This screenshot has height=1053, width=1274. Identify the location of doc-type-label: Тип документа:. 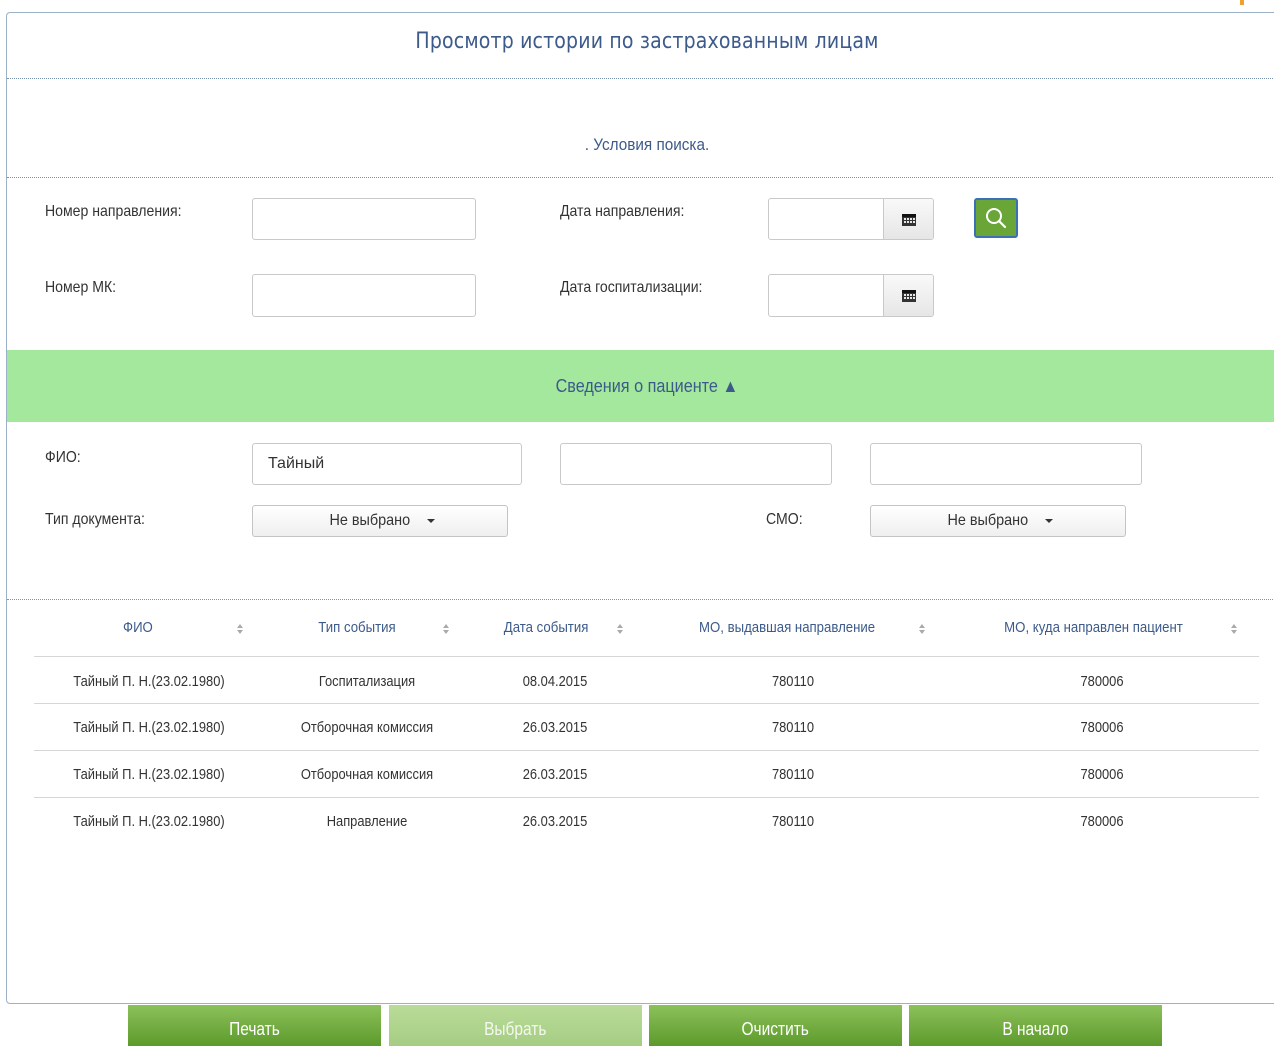
(95, 519).